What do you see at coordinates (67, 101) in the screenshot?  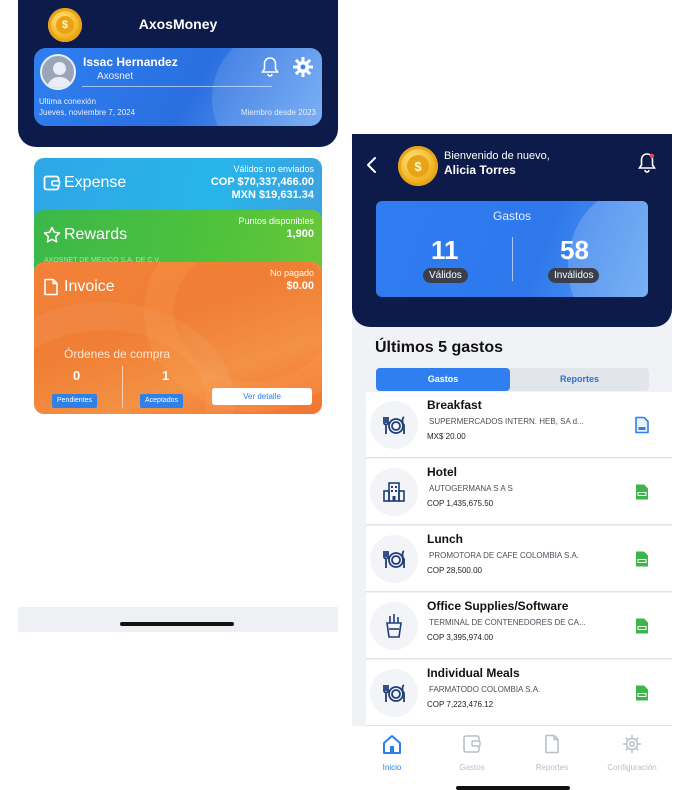 I see `last-connection-label: Ultima conexión` at bounding box center [67, 101].